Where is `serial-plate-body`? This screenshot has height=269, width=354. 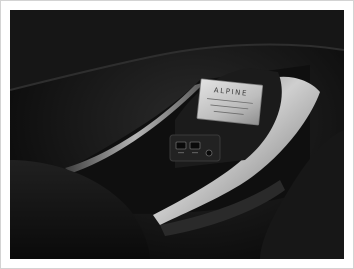 serial-plate-body is located at coordinates (230, 102).